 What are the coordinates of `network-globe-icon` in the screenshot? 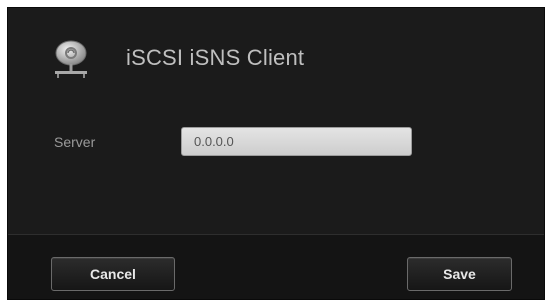 It's located at (71, 59).